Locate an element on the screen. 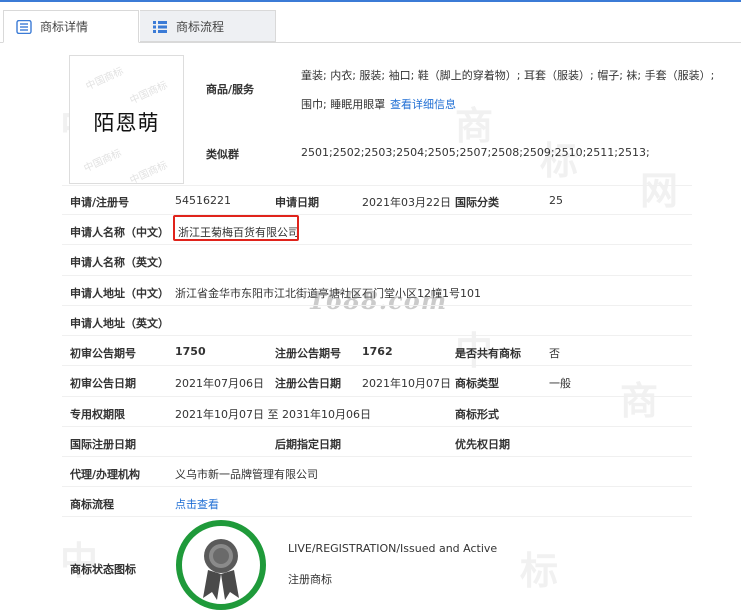 Image resolution: width=741 pixels, height=610 pixels. tab-label: 商标详情 is located at coordinates (64, 27).